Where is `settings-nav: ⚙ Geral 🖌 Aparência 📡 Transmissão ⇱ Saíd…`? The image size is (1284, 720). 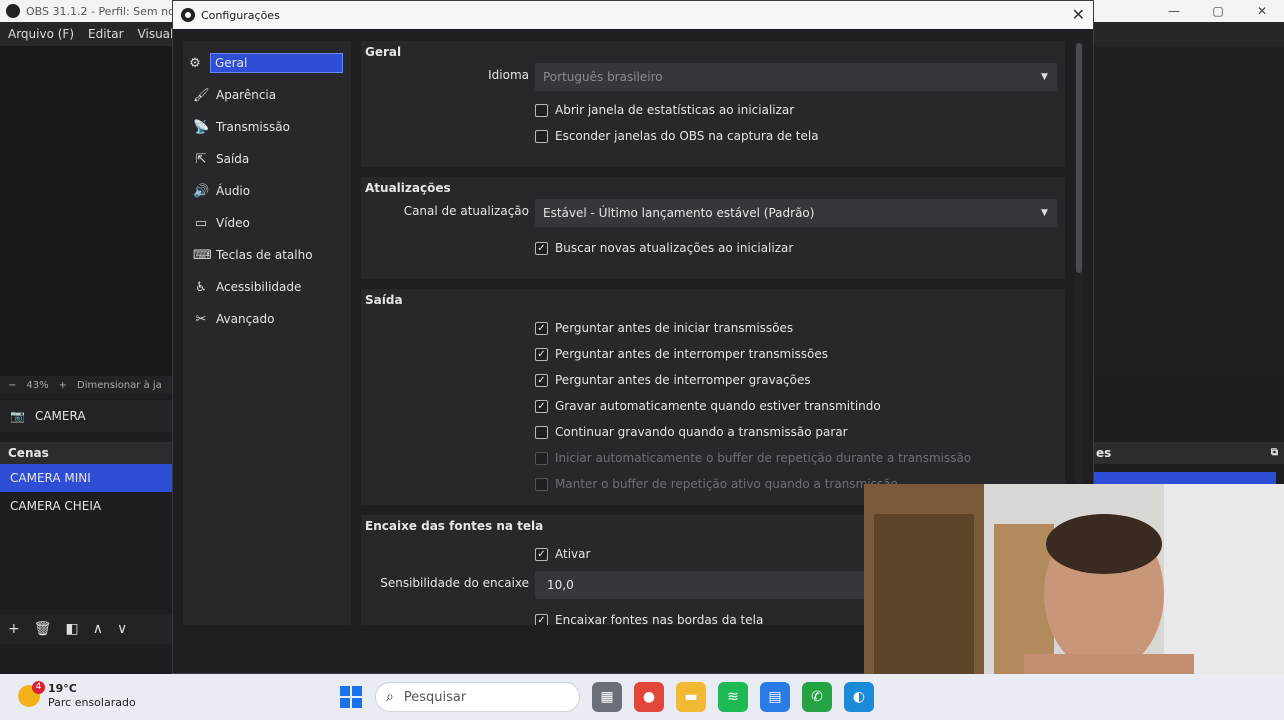
settings-nav: ⚙ Geral 🖌 Aparência 📡 Transmissão ⇱ Saíd… is located at coordinates (267, 333).